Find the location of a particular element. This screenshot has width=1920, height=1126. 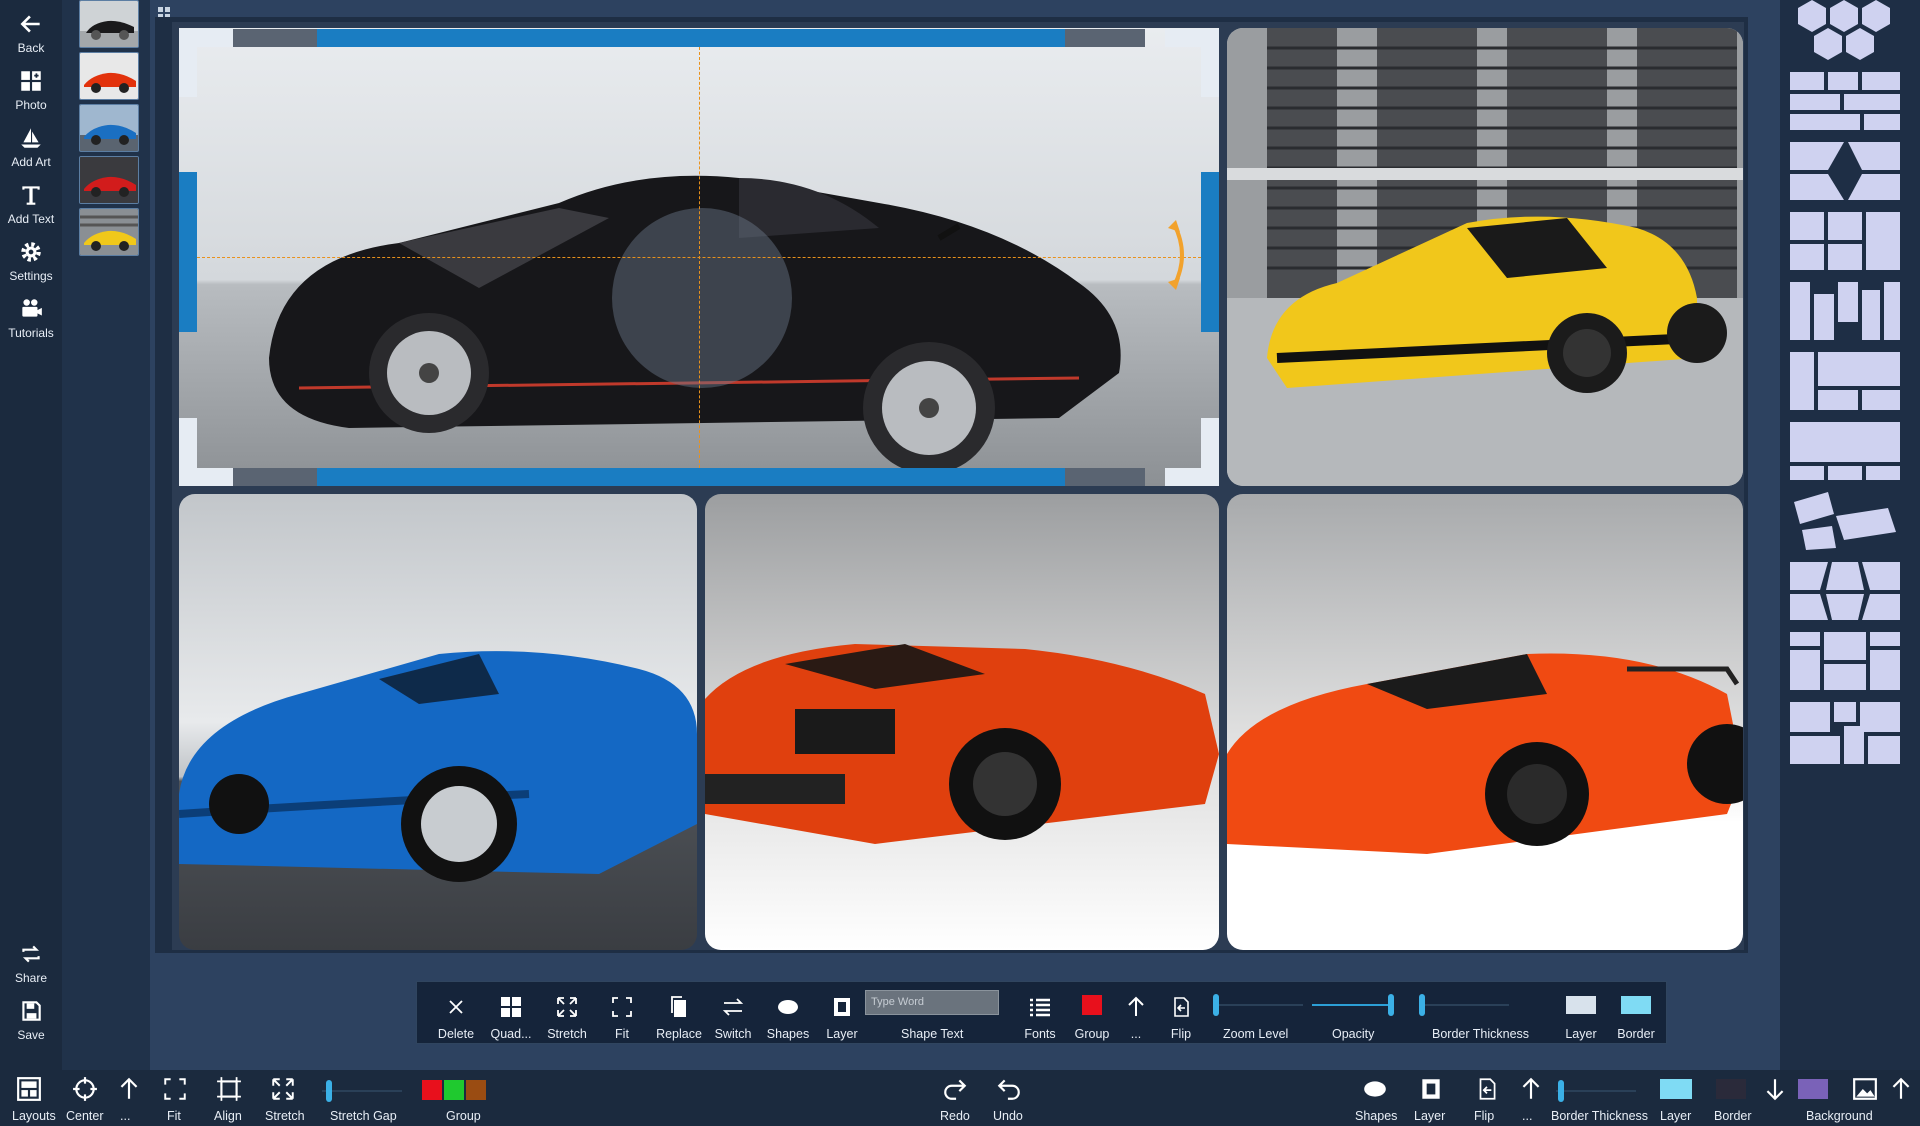

center-button: Center is located at coordinates (86, 1098).